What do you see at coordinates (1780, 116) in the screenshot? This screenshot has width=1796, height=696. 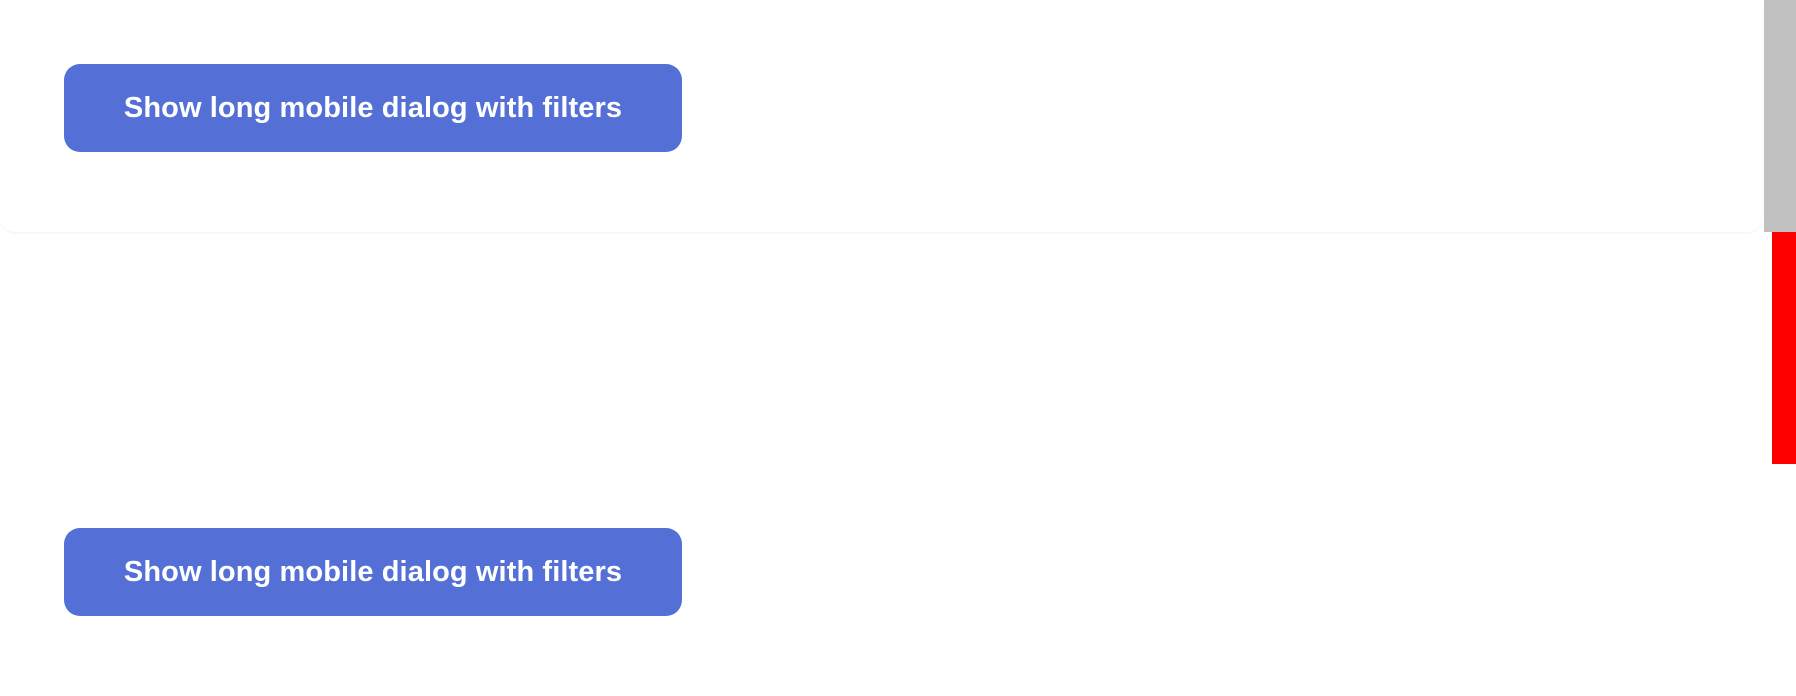 I see `vertical-scrollbar` at bounding box center [1780, 116].